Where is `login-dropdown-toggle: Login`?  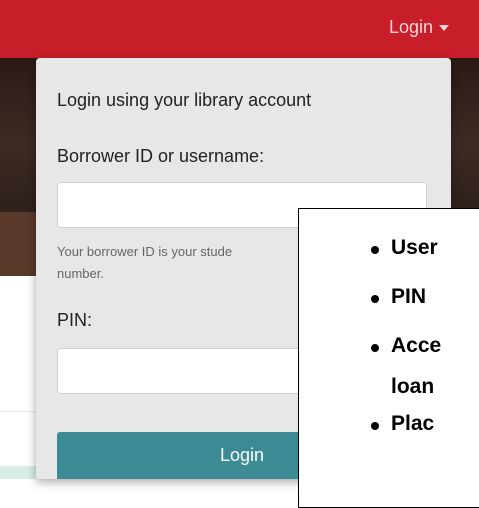 login-dropdown-toggle: Login is located at coordinates (419, 27).